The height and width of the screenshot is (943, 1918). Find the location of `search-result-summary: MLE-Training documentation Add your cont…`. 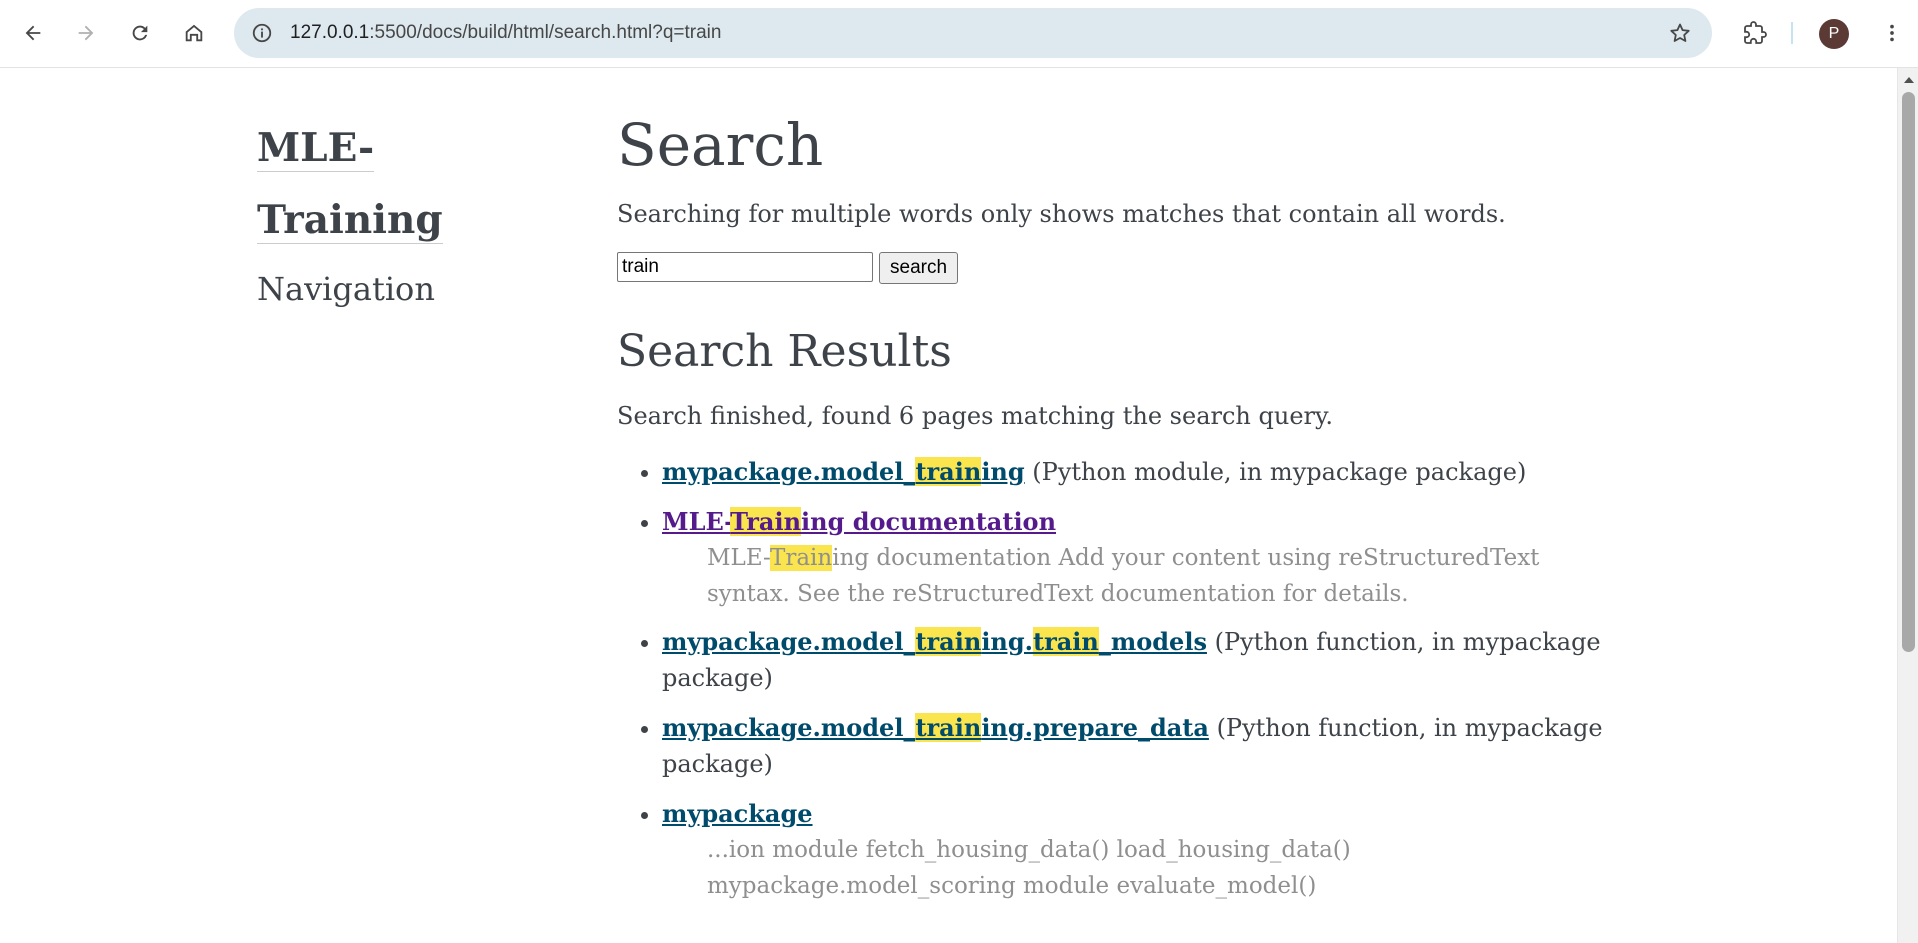

search-result-summary: MLE-Training documentation Add your cont… is located at coordinates (1157, 576).